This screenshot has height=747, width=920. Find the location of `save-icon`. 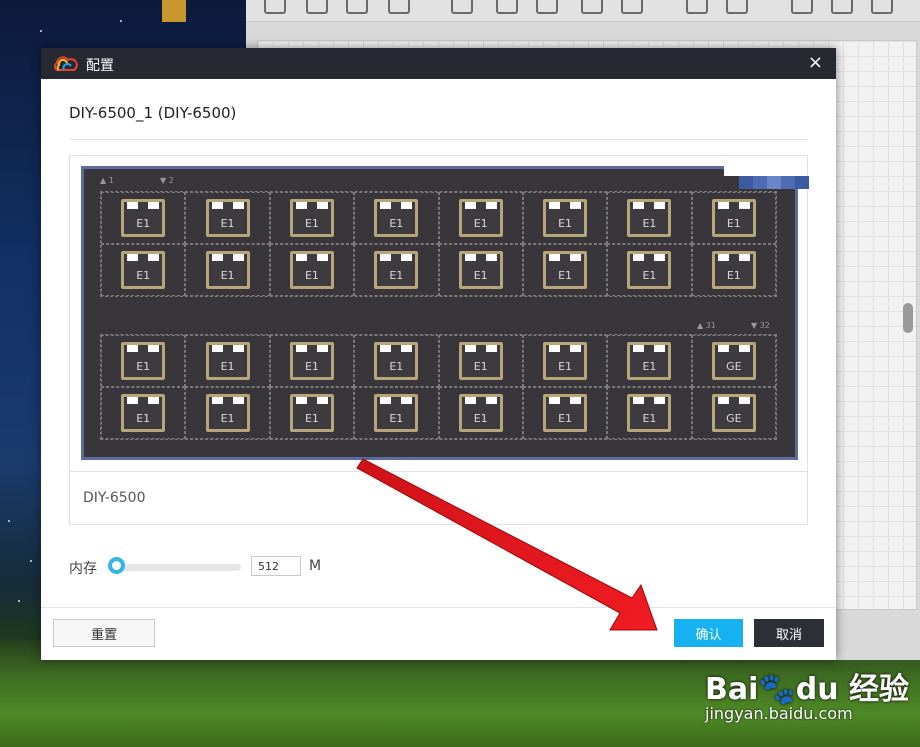

save-icon is located at coordinates (317, 7).